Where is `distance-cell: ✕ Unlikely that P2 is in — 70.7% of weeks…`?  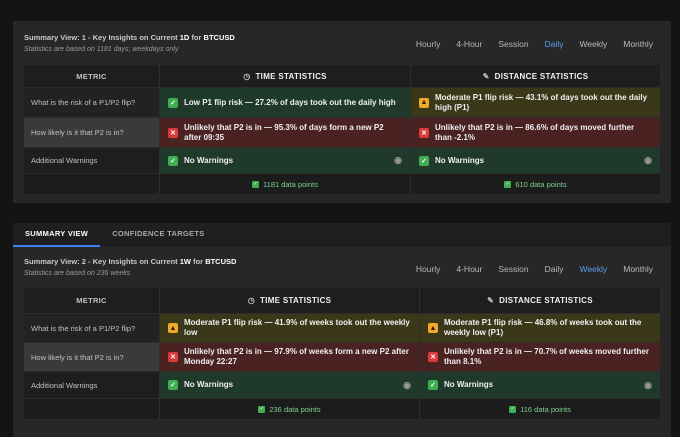 distance-cell: ✕ Unlikely that P2 is in — 70.7% of weeks… is located at coordinates (539, 357).